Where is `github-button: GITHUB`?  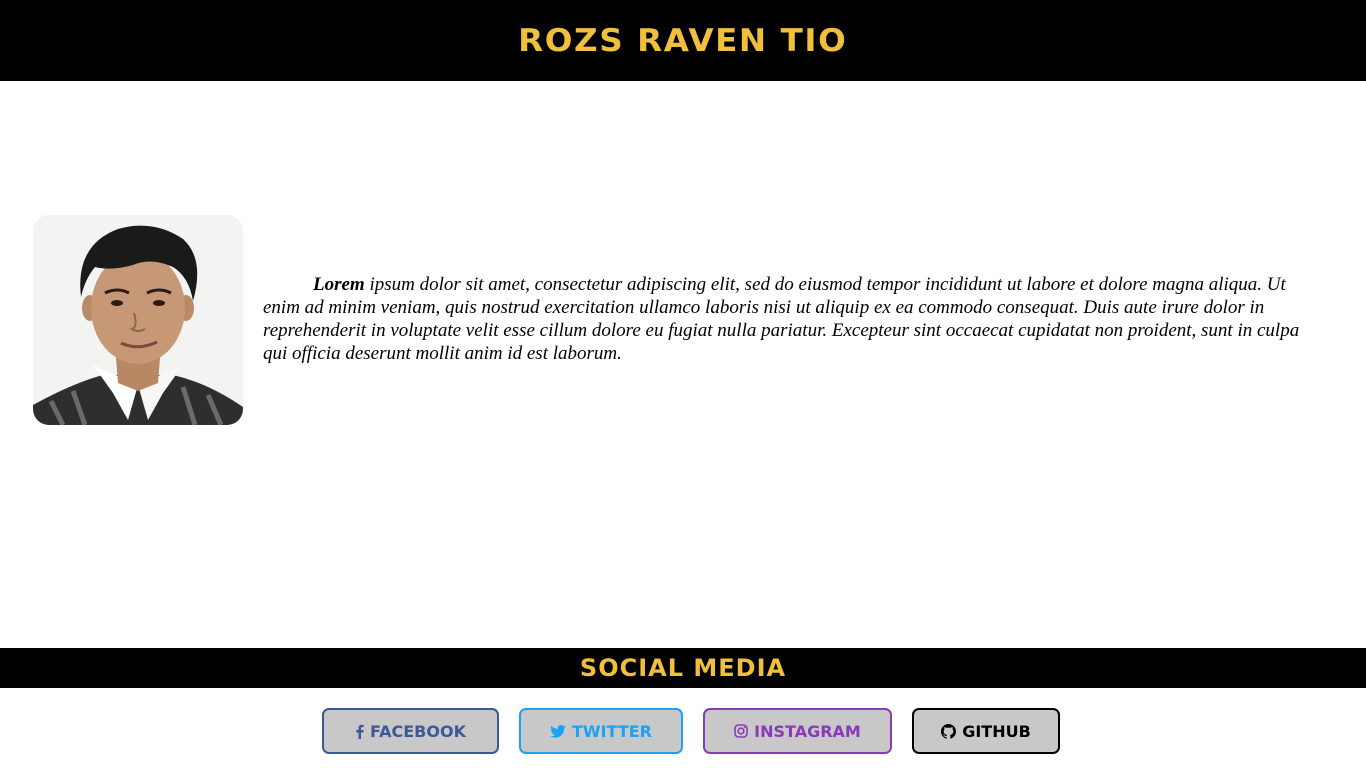
github-button: GITHUB is located at coordinates (986, 731).